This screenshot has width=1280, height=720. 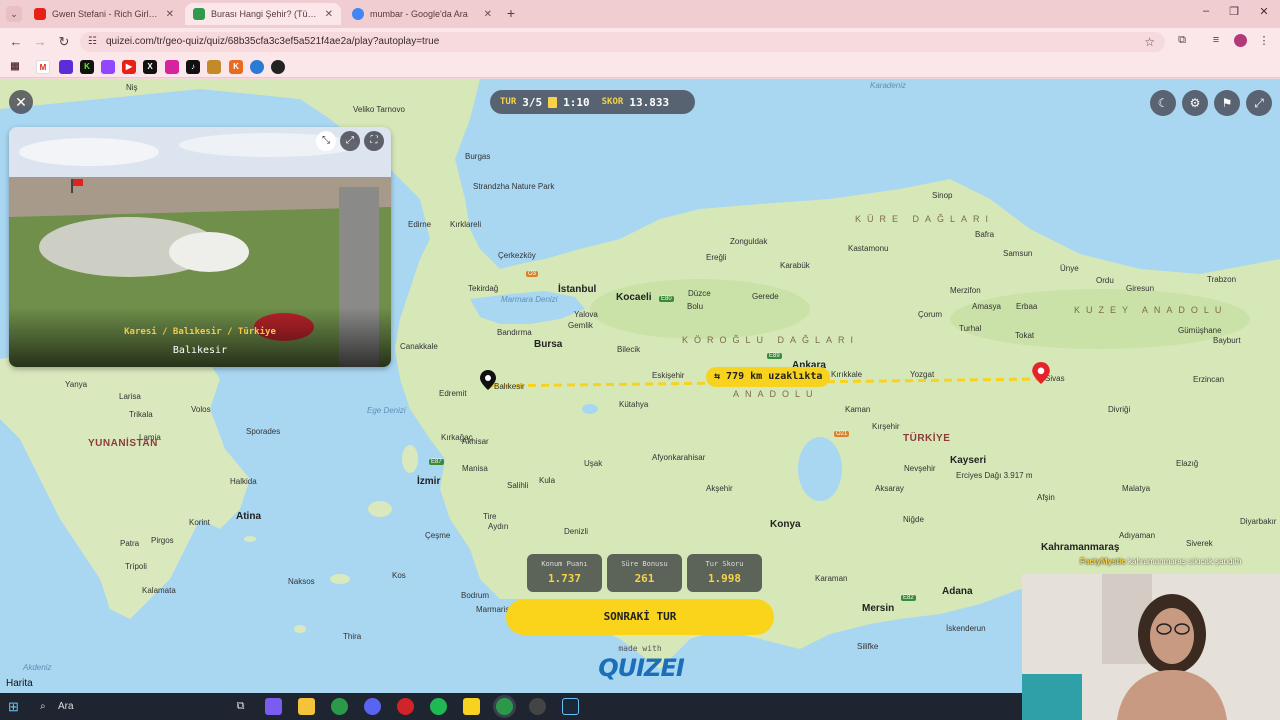 I want to click on map-label: Çerkezköy, so click(x=517, y=255).